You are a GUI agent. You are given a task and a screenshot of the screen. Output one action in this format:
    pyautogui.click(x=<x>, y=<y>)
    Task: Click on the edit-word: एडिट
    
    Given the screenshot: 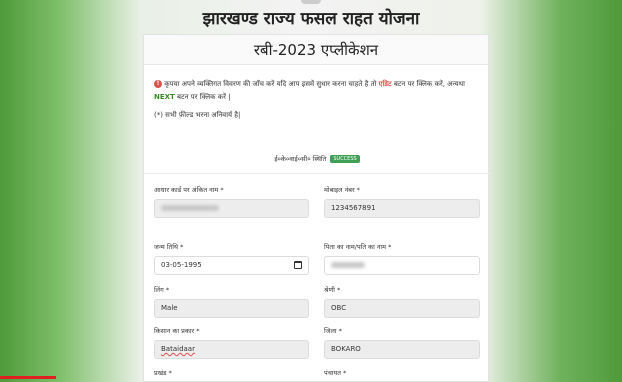 What is the action you would take?
    pyautogui.click(x=385, y=84)
    